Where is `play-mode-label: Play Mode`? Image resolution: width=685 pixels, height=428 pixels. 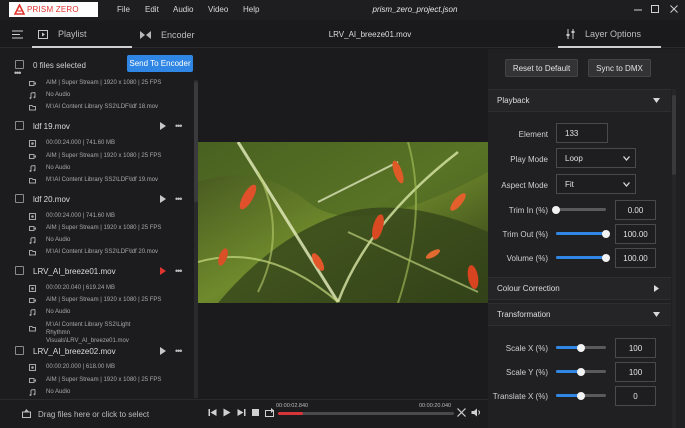
play-mode-label: Play Mode is located at coordinates (529, 159).